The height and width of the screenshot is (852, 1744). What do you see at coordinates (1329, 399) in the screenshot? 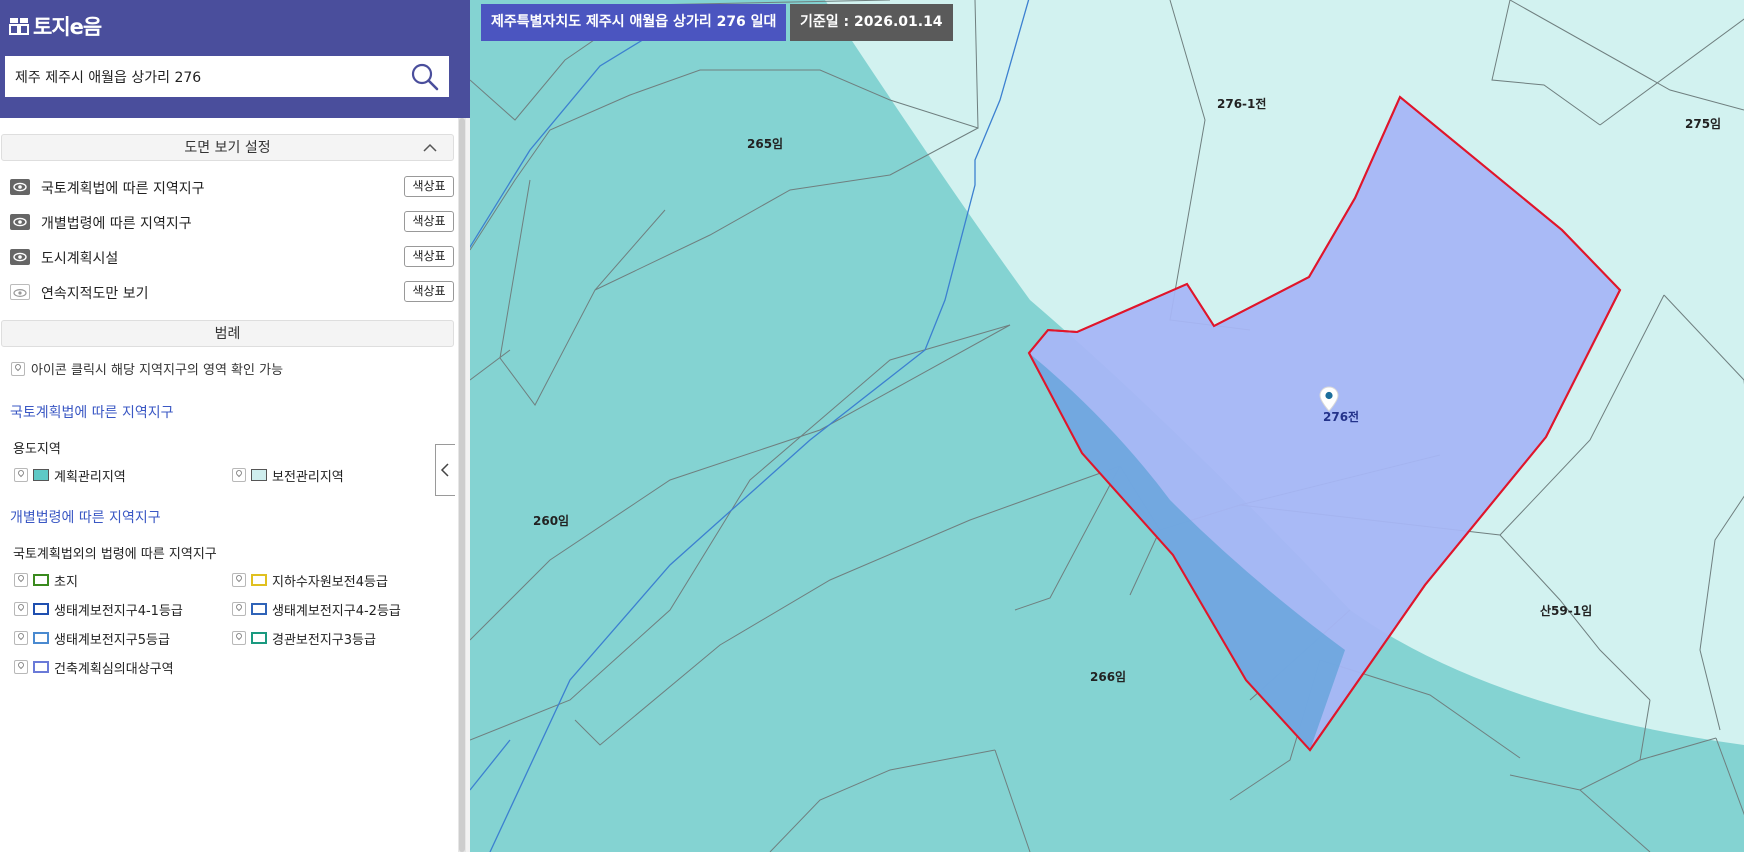
I see `location-pin-icon` at bounding box center [1329, 399].